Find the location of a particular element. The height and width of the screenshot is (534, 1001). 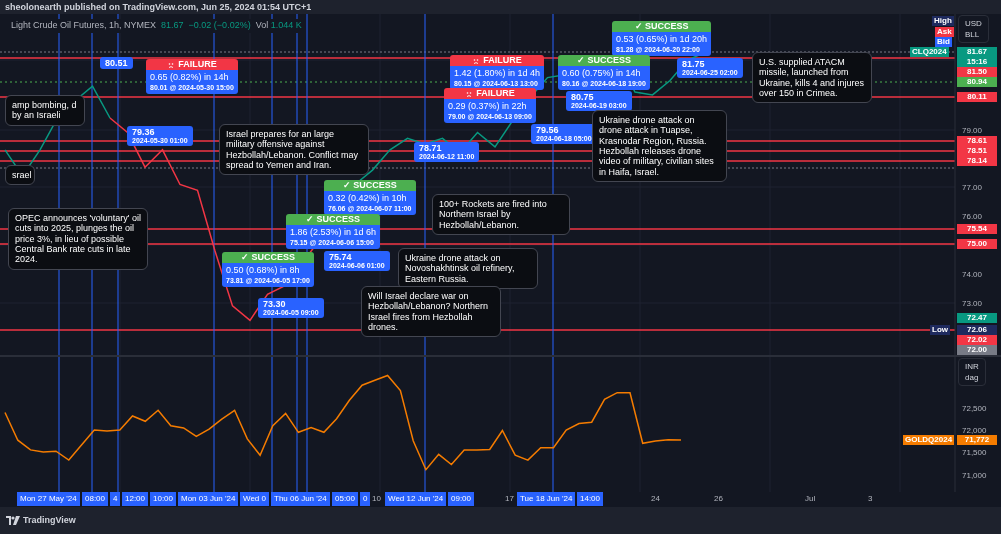

time-label: 10:00 is located at coordinates (163, 499).